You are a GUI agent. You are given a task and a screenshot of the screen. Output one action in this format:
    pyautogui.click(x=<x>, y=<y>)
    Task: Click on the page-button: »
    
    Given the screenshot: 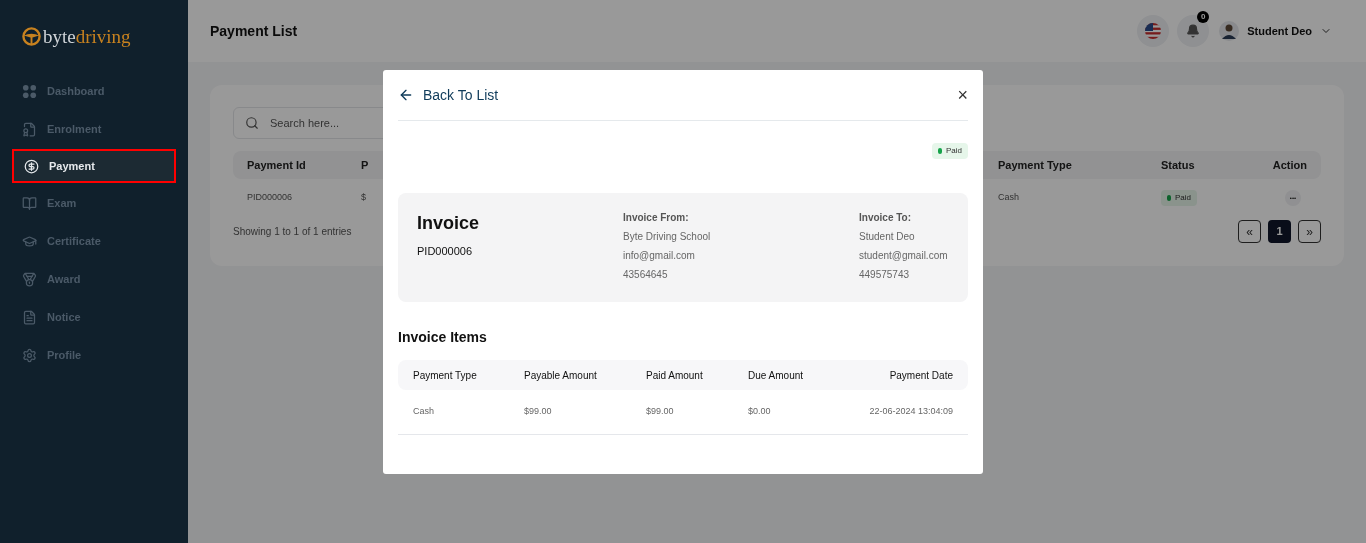 What is the action you would take?
    pyautogui.click(x=1309, y=231)
    